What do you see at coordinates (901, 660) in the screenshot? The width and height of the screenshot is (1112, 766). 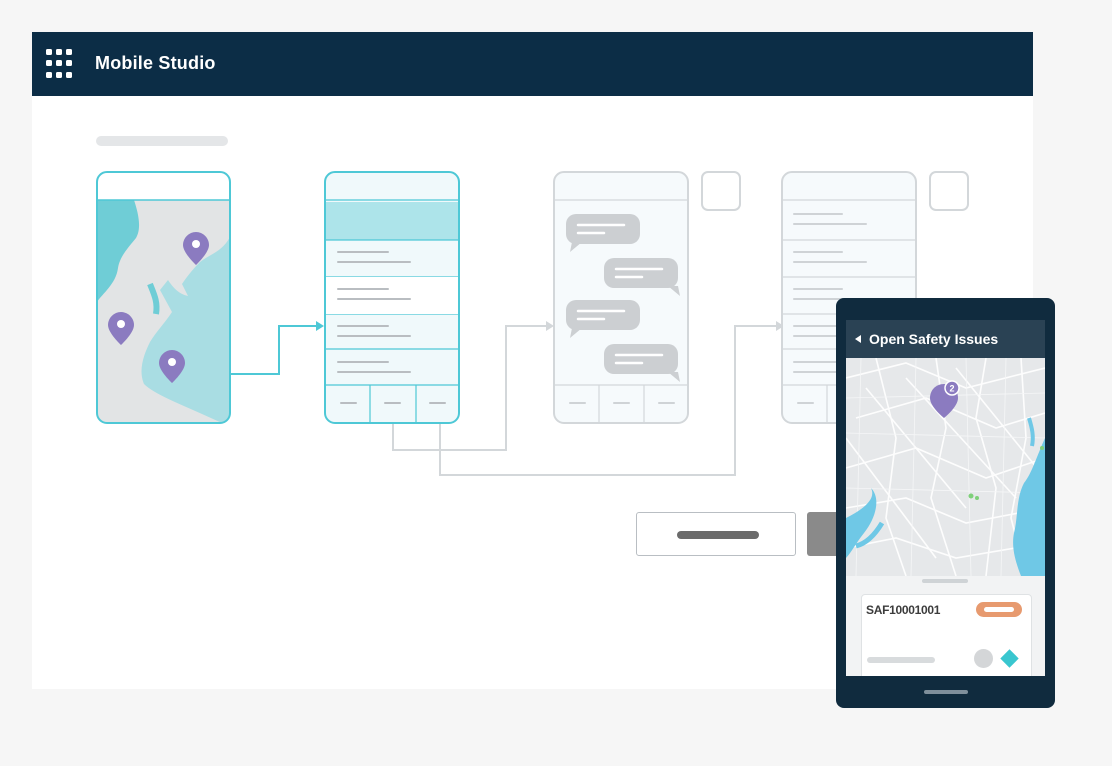 I see `issue-subtitle-placeholder` at bounding box center [901, 660].